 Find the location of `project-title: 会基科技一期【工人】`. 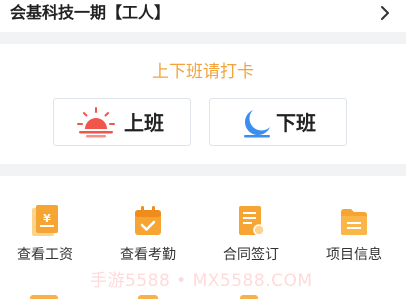

project-title: 会基科技一期【工人】 is located at coordinates (90, 12).